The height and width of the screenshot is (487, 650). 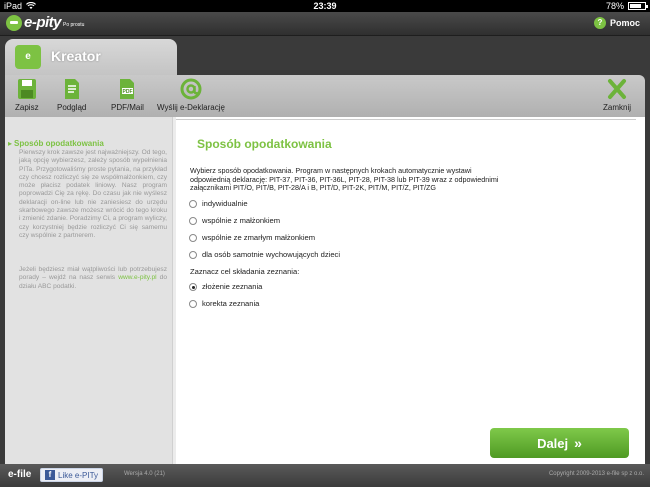 I want to click on chevron-right-icon: ▸, so click(x=10, y=143).